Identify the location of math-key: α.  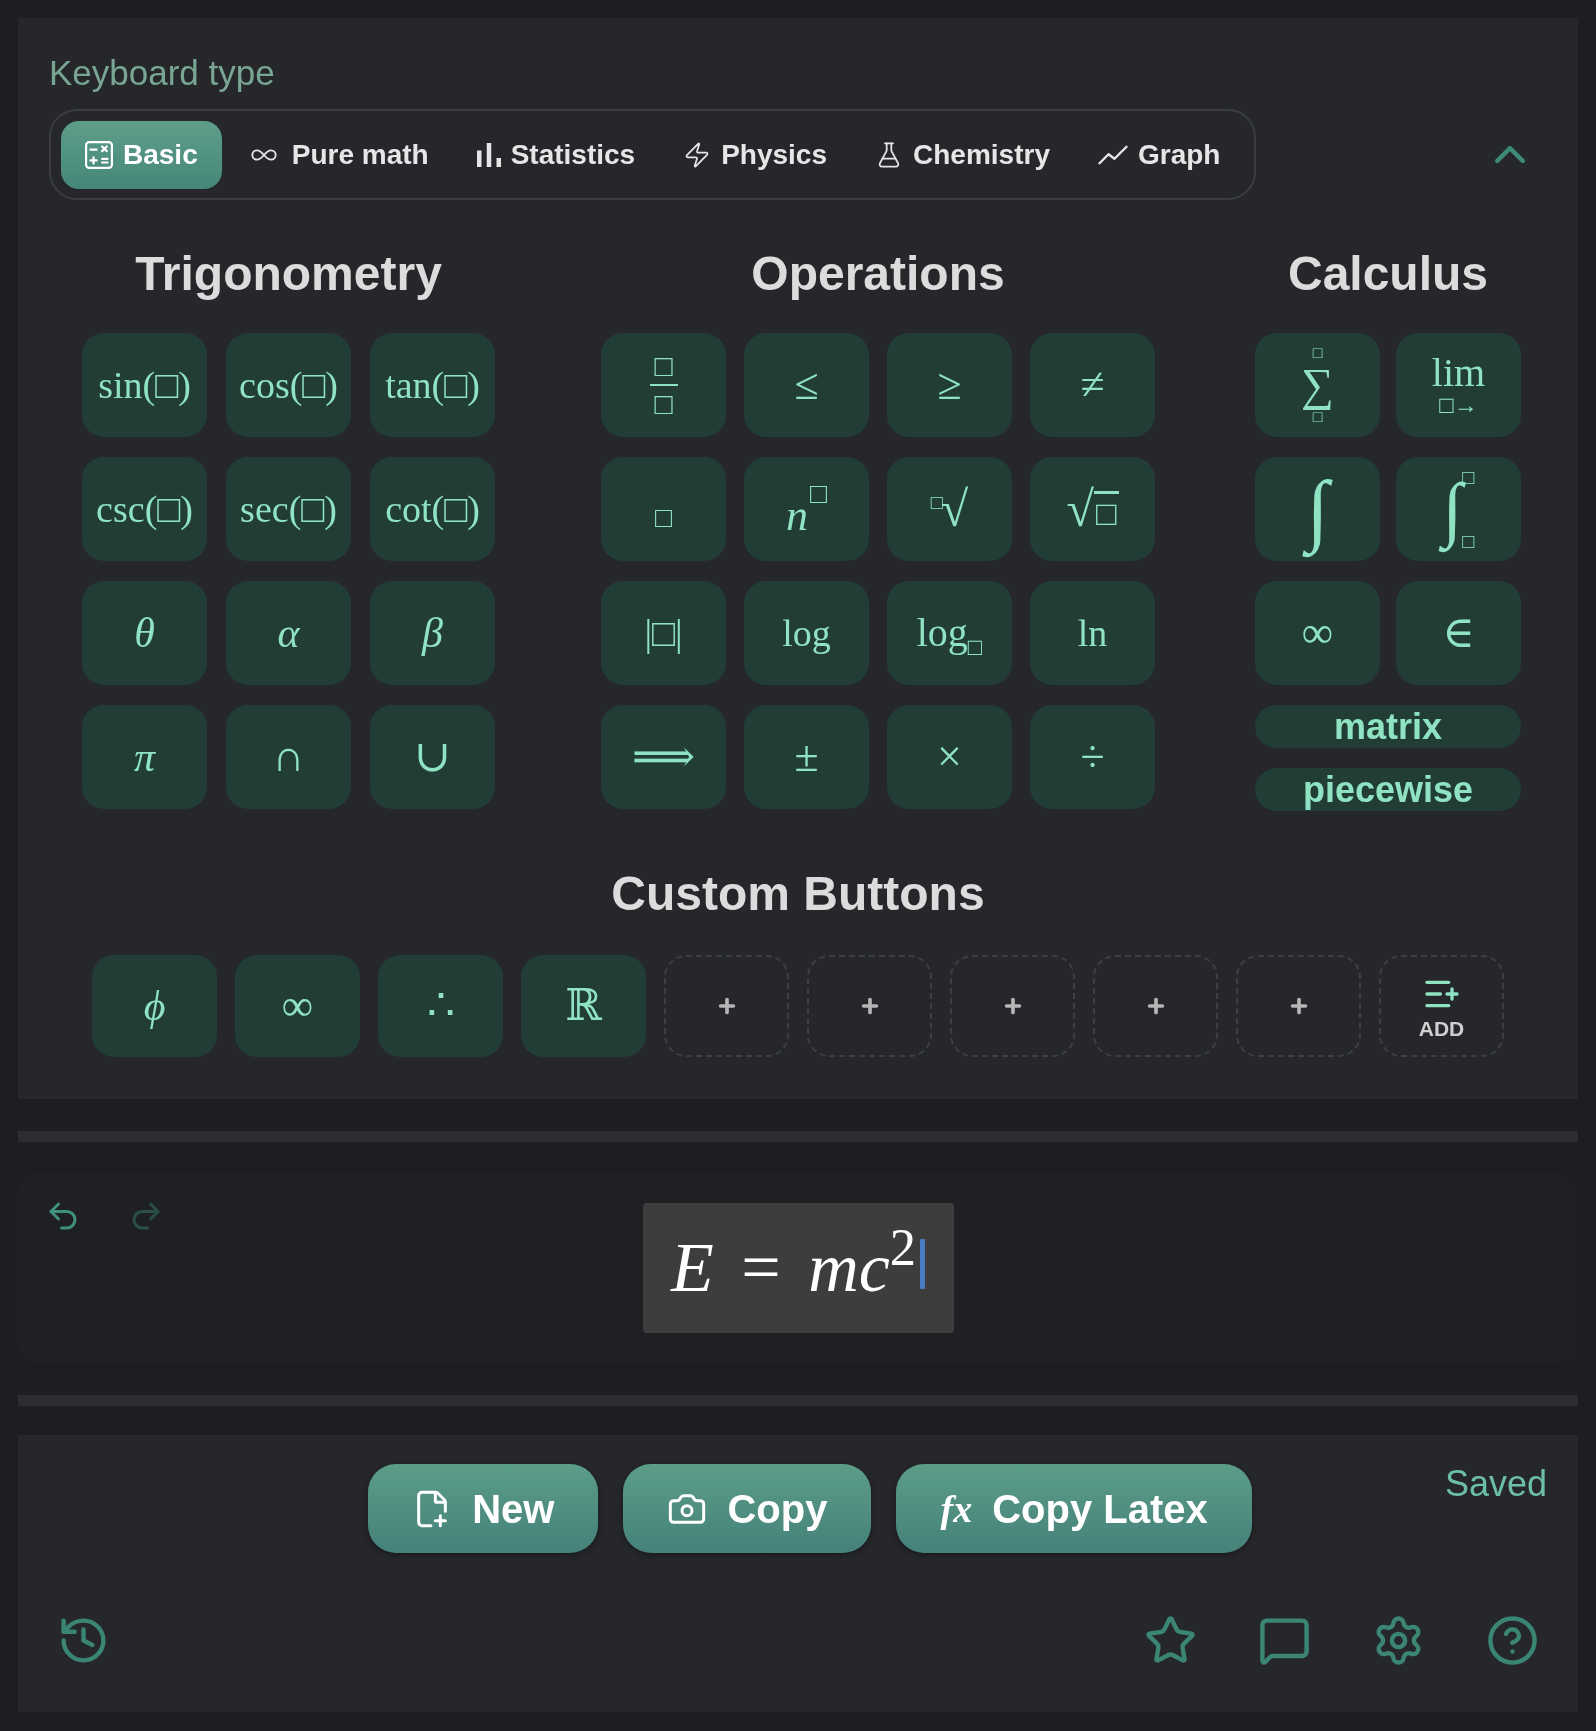
(288, 633).